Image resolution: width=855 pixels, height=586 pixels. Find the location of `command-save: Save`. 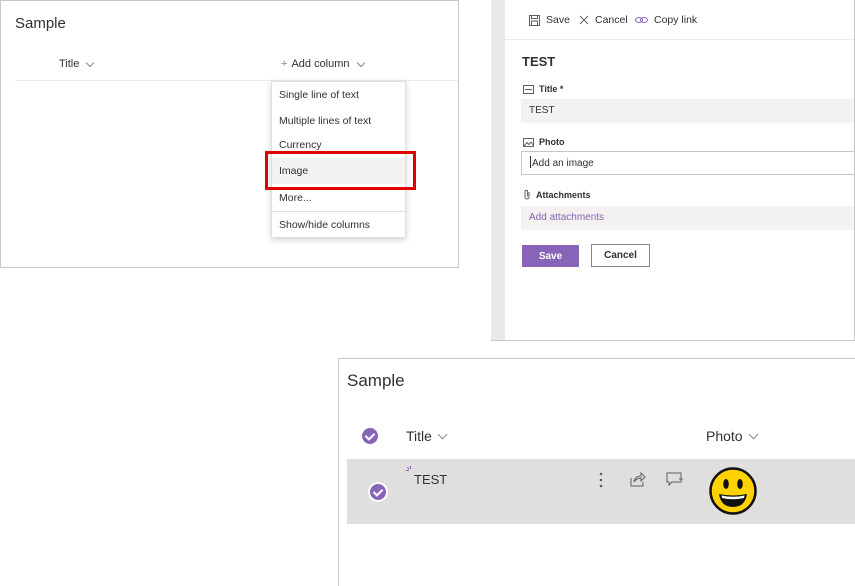

command-save: Save is located at coordinates (549, 20).